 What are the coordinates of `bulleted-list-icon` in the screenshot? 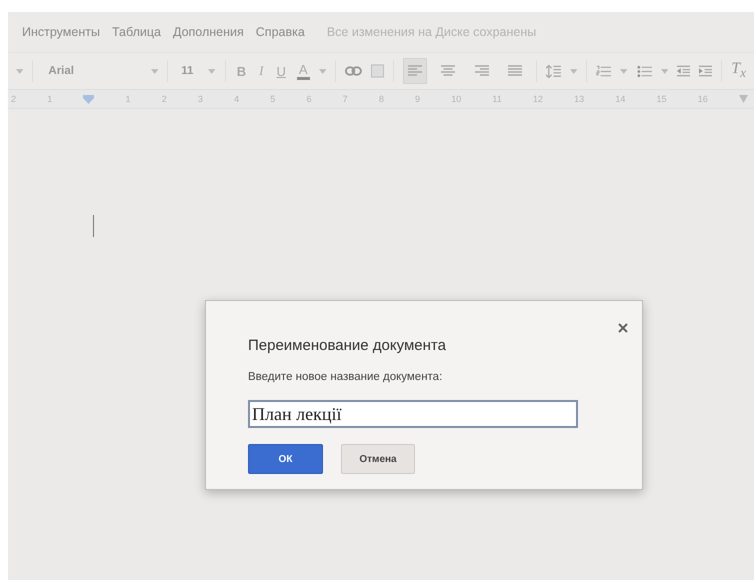 It's located at (644, 71).